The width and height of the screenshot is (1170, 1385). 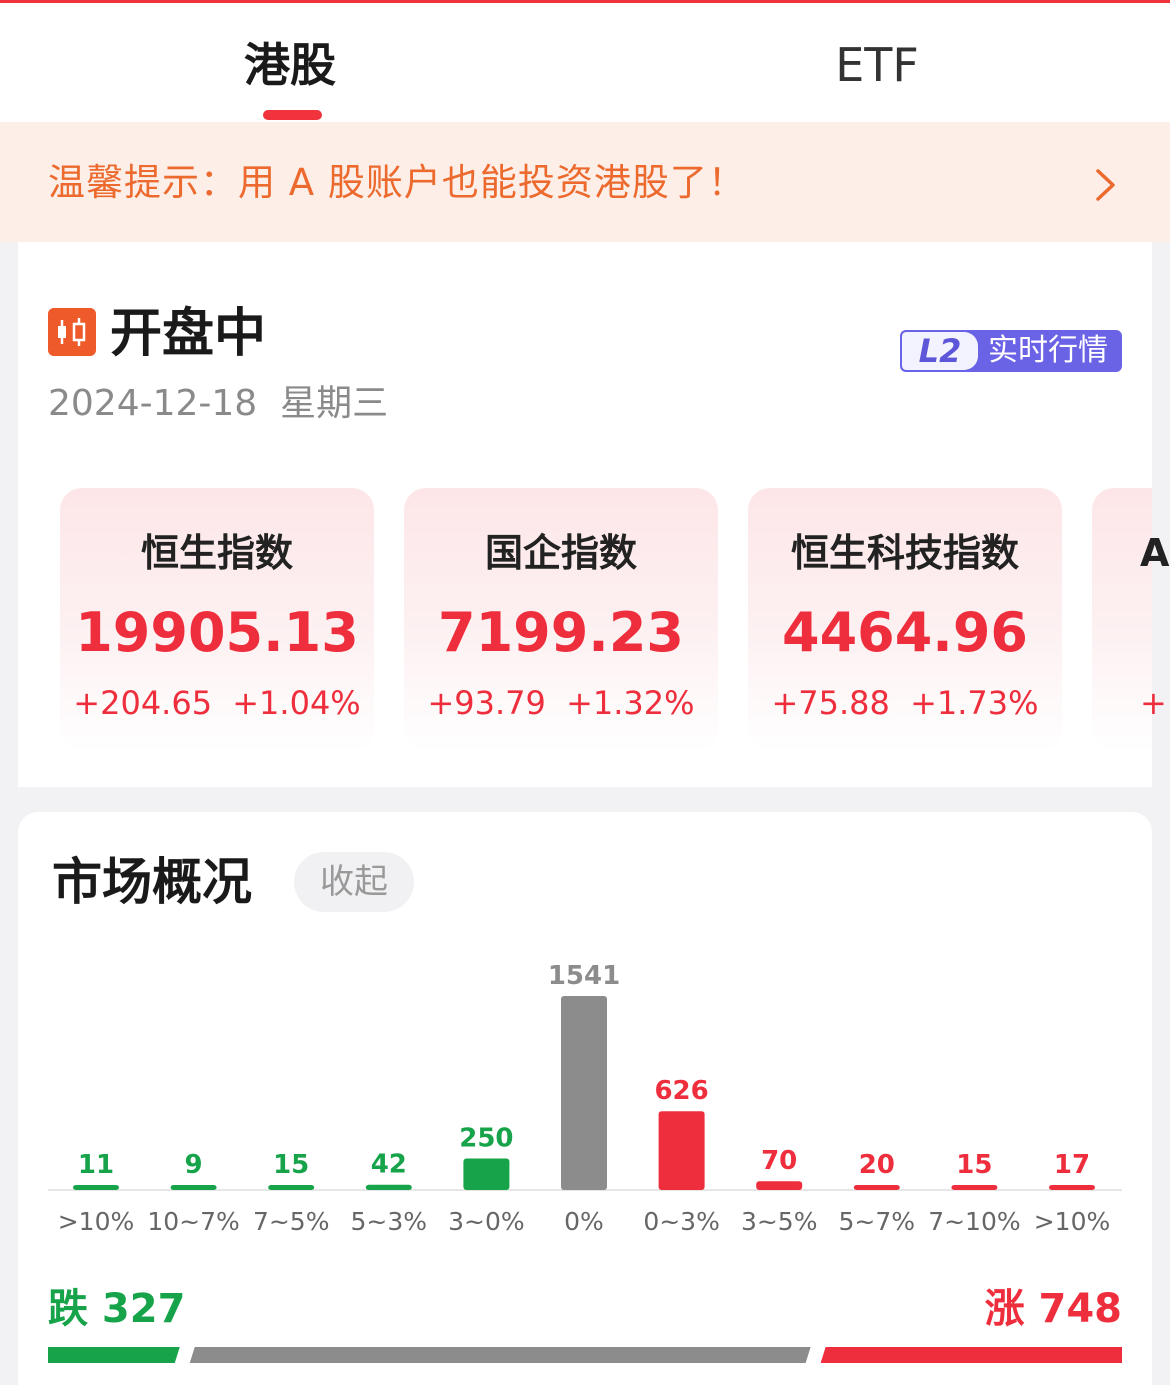 What do you see at coordinates (486, 703) in the screenshot?
I see `index-change-points: +93.79` at bounding box center [486, 703].